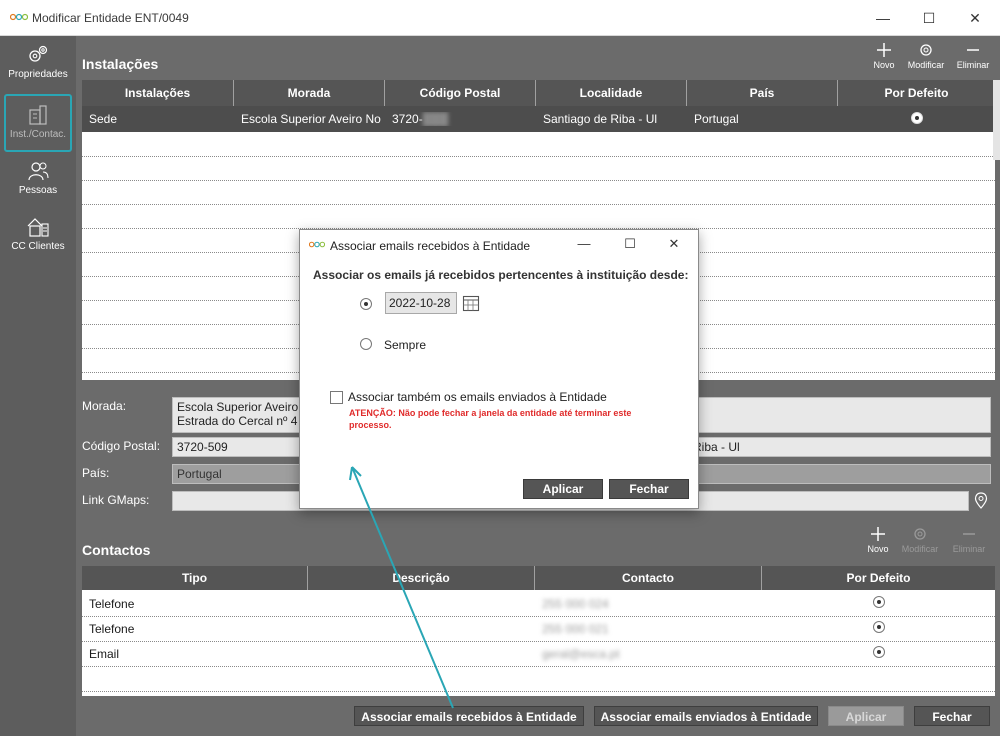 Image resolution: width=1000 pixels, height=736 pixels. What do you see at coordinates (121, 446) in the screenshot?
I see `codigo-postal-label: Código Postal:` at bounding box center [121, 446].